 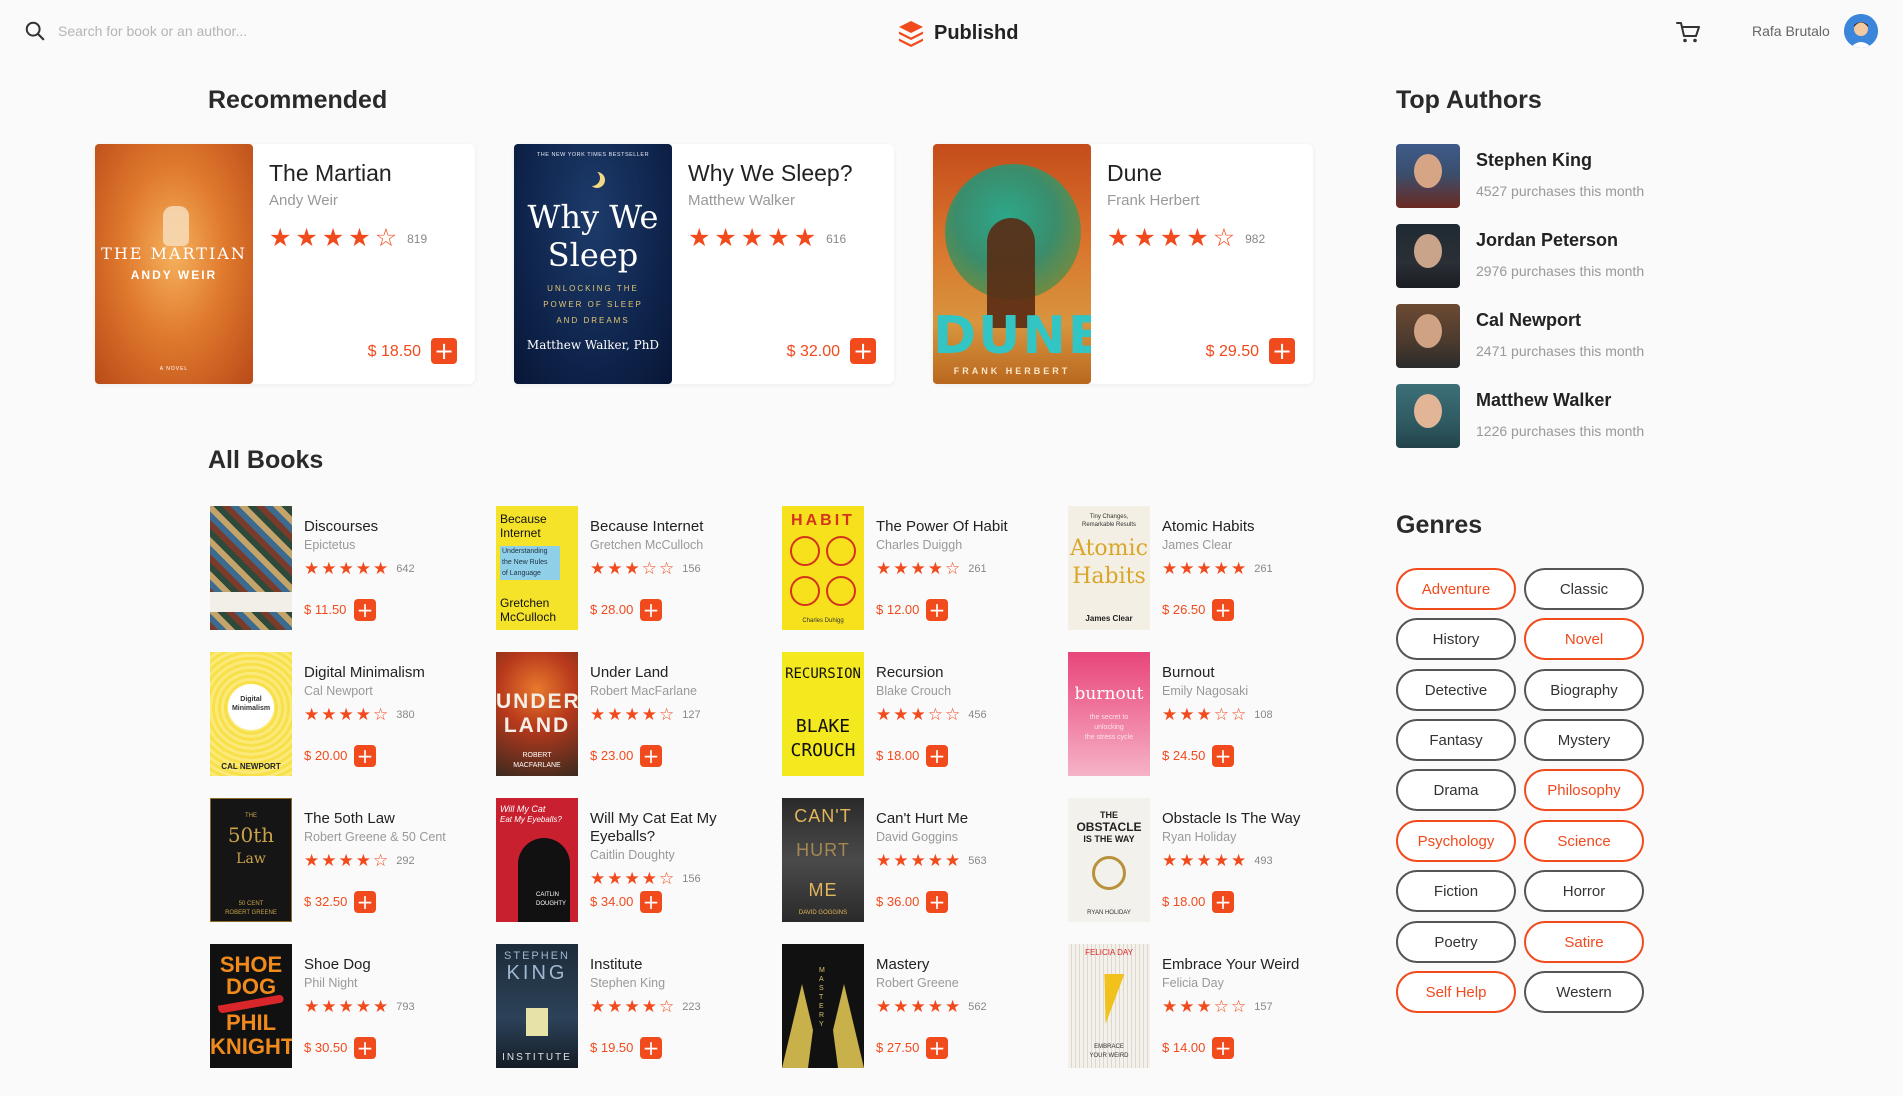 I want to click on book-cover: THE 50th Law 50 CENT ROBERT GREENE, so click(x=251, y=860).